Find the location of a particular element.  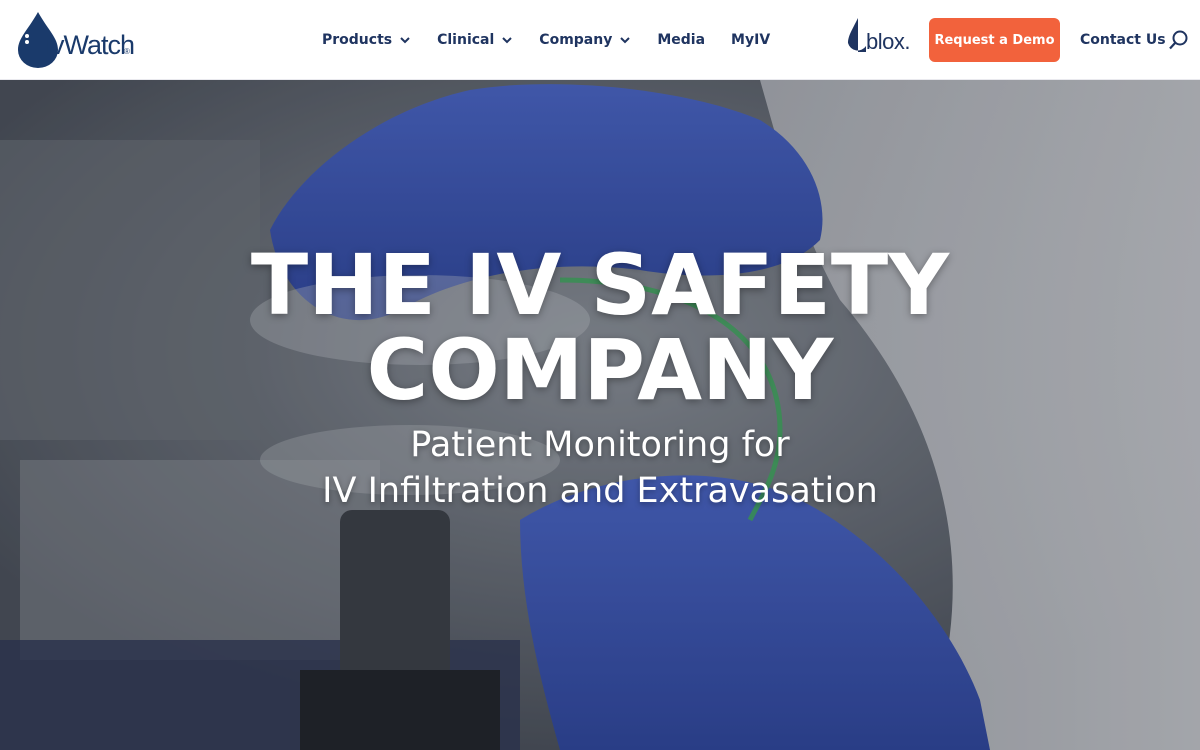

nav-media-label: Media is located at coordinates (681, 40).